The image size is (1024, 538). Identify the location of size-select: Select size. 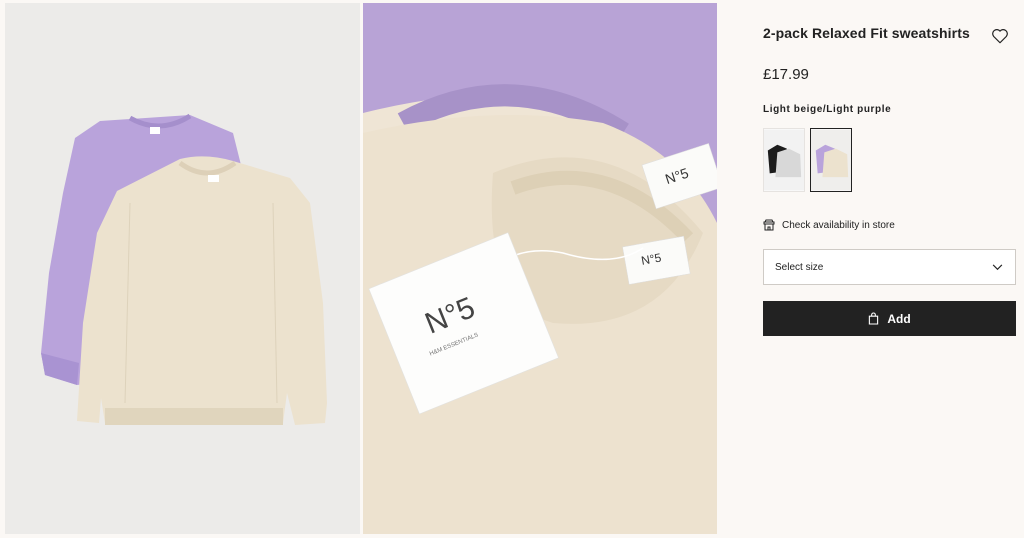
(889, 267).